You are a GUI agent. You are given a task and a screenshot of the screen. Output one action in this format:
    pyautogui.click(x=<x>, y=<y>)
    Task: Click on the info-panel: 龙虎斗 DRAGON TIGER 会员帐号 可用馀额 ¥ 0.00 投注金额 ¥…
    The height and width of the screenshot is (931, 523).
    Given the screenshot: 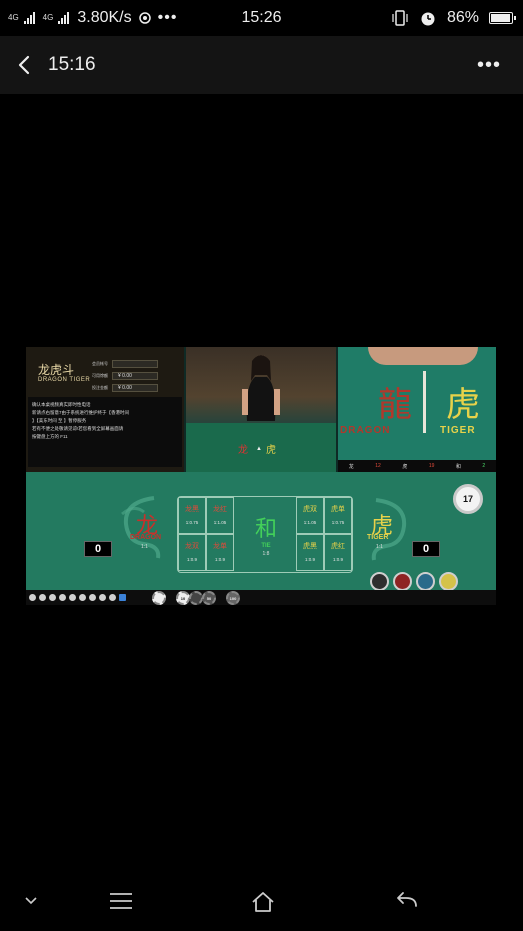 What is the action you would take?
    pyautogui.click(x=105, y=409)
    